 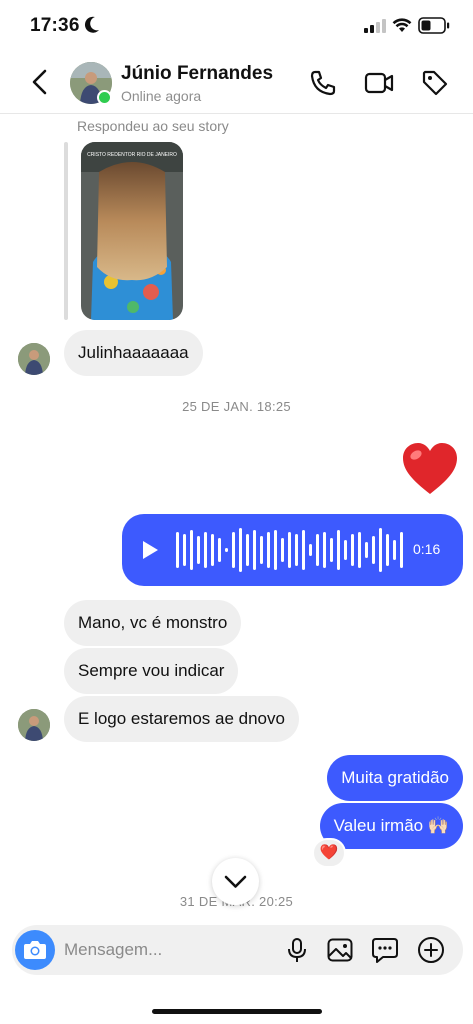 I want to click on date-separator: 25 DE JAN. 18:25, so click(x=236, y=406).